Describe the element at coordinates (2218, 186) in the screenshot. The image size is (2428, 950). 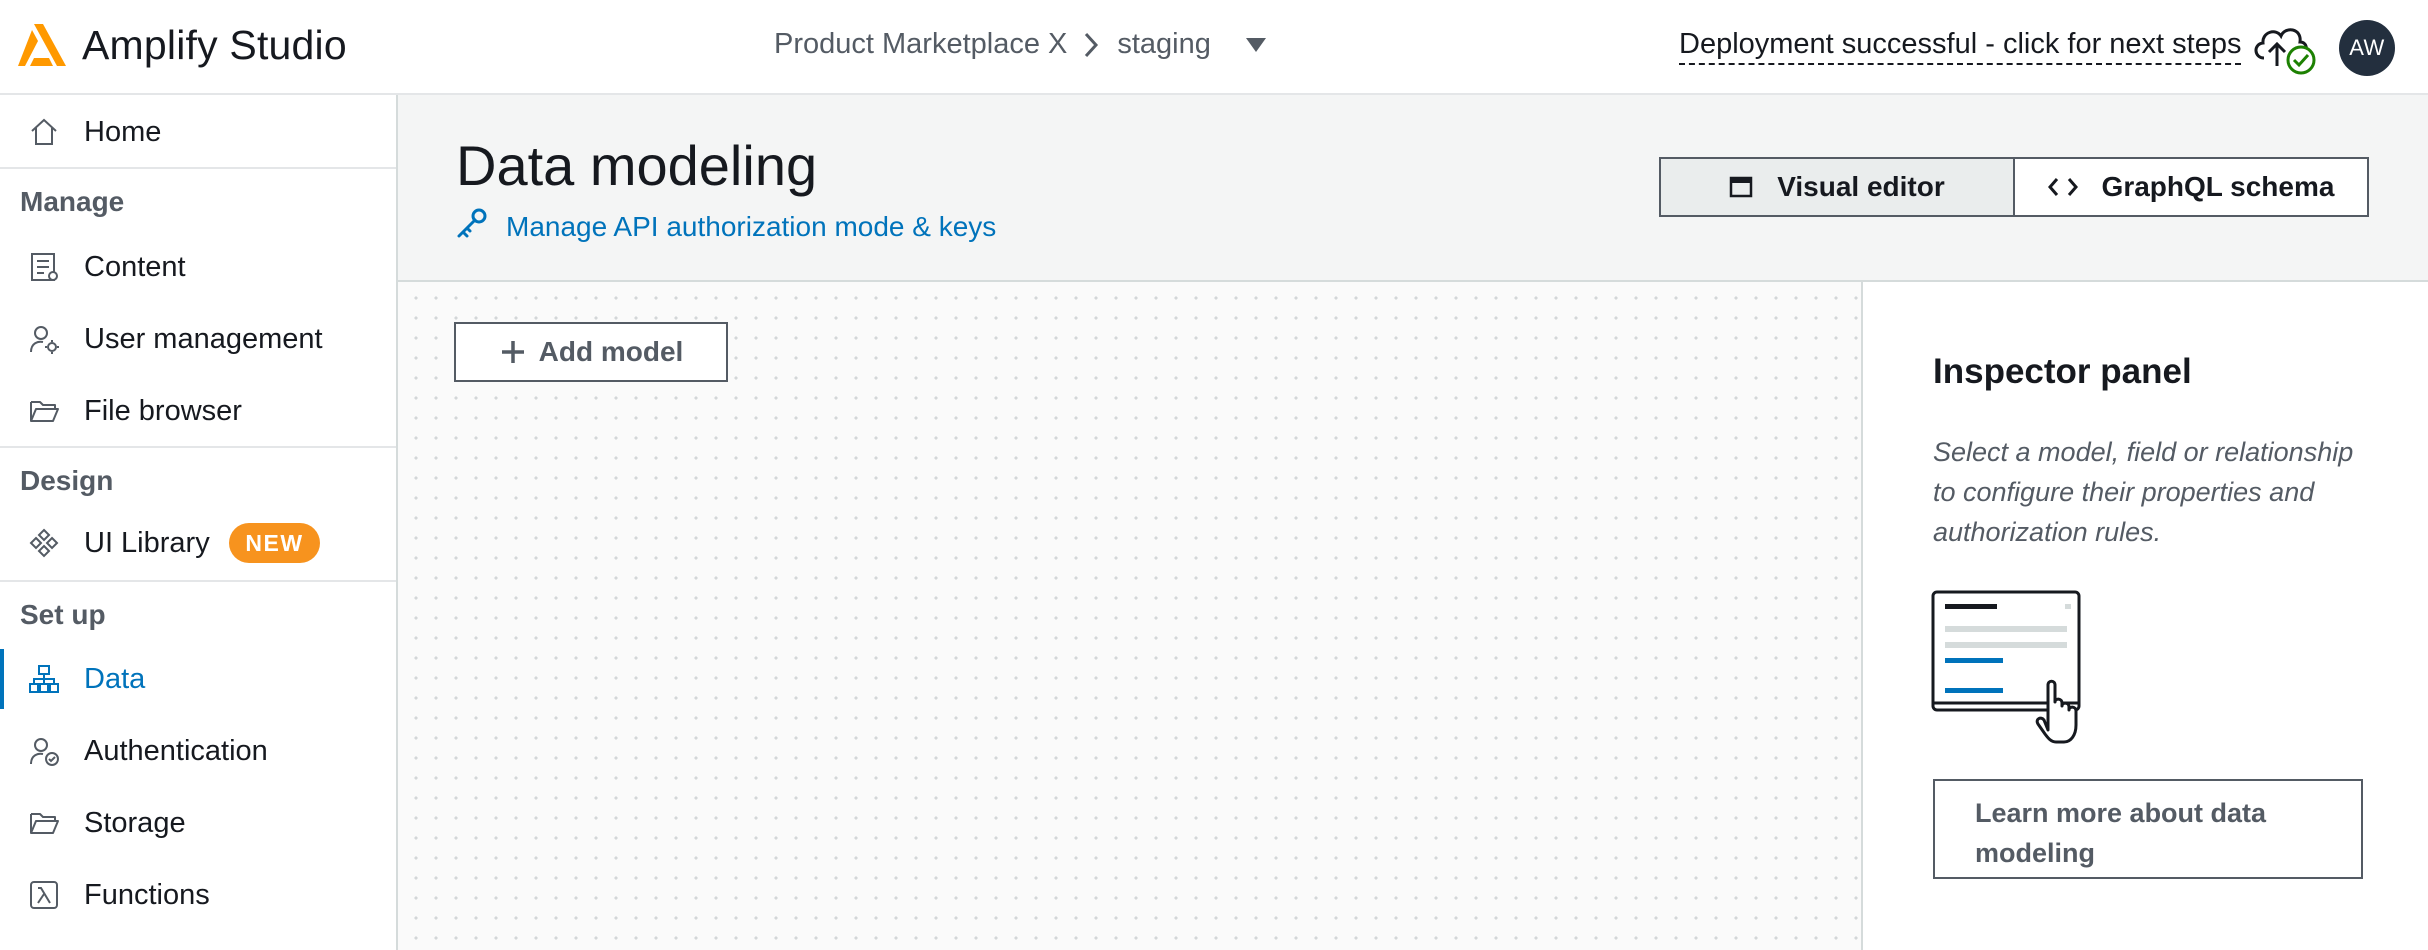
I see `graphql-schema-label: GraphQL schema` at that location.